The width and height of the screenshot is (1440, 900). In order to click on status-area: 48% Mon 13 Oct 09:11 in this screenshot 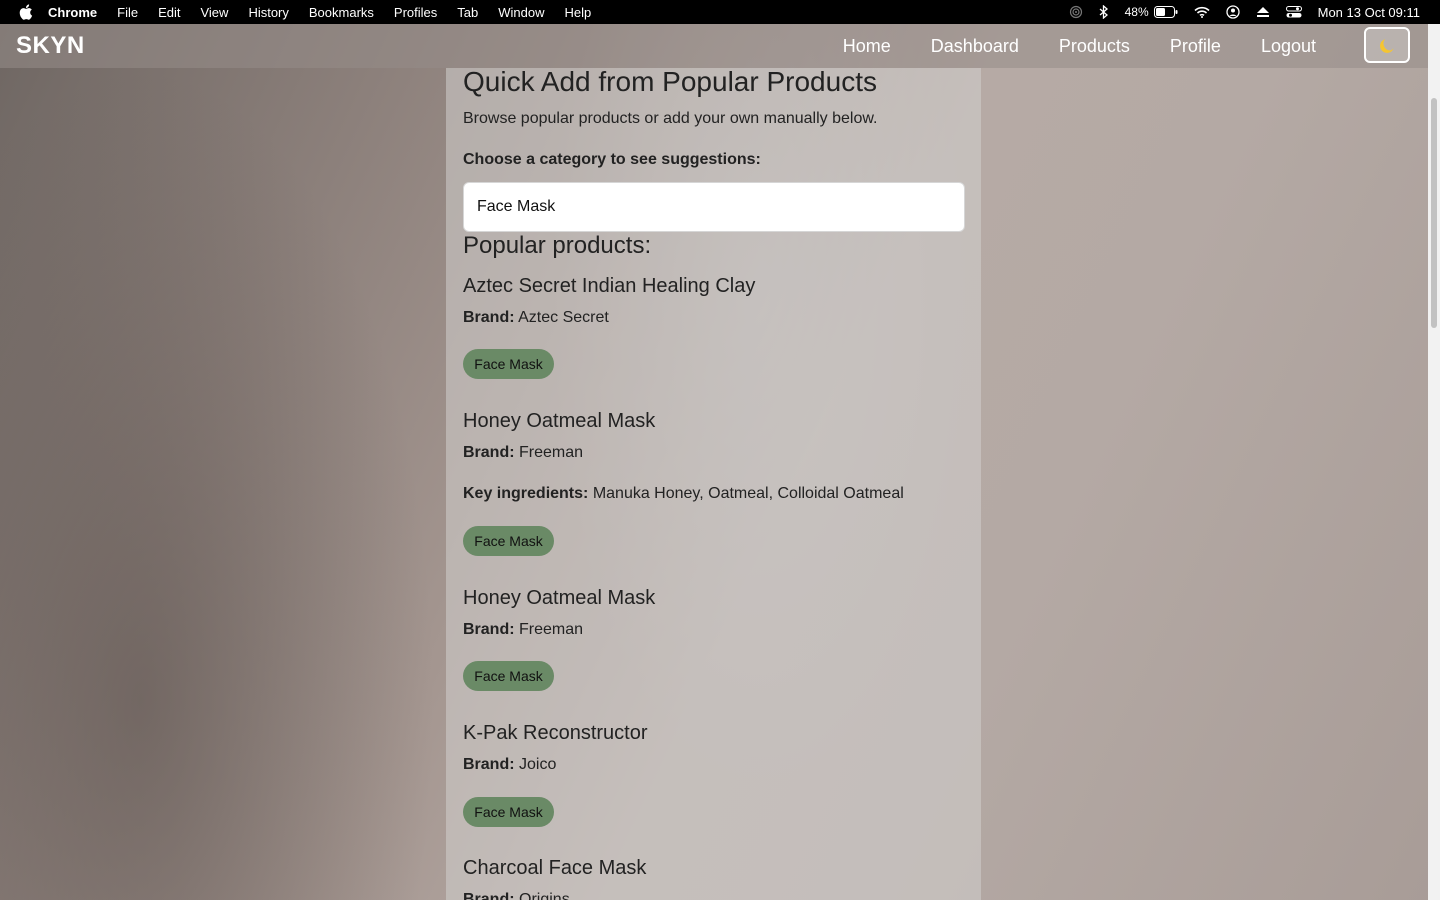, I will do `click(1236, 12)`.